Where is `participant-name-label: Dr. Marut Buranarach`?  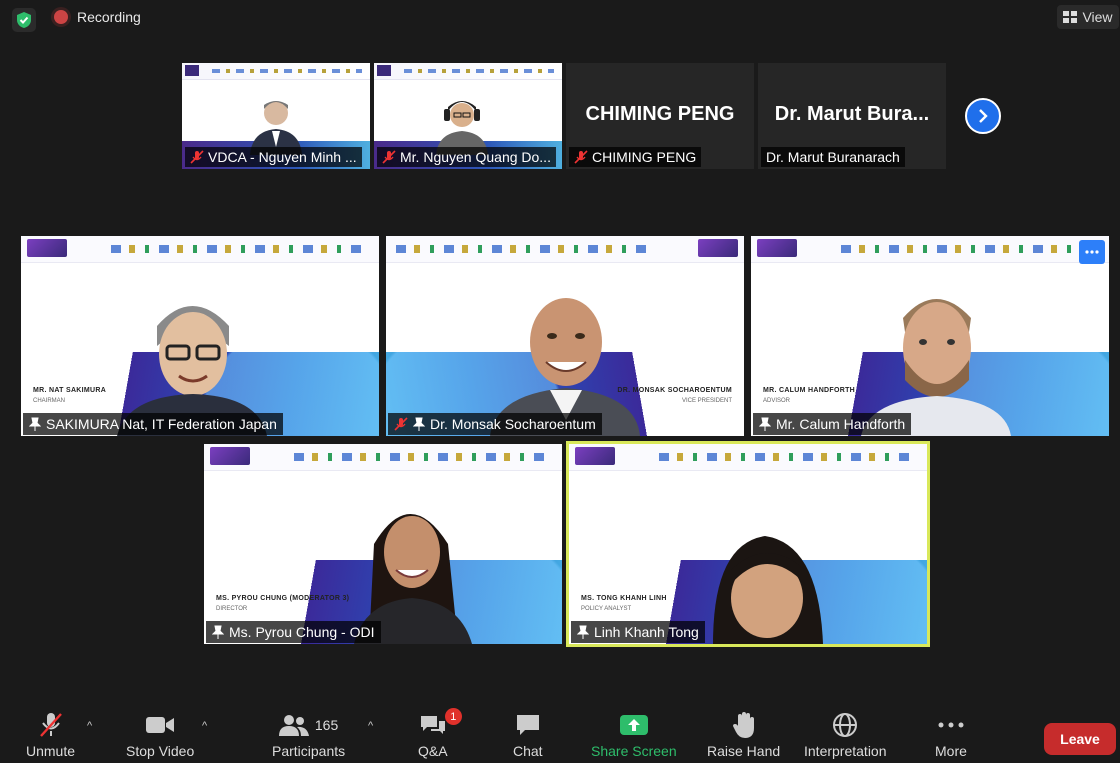
participant-name-label: Dr. Marut Buranarach is located at coordinates (833, 157).